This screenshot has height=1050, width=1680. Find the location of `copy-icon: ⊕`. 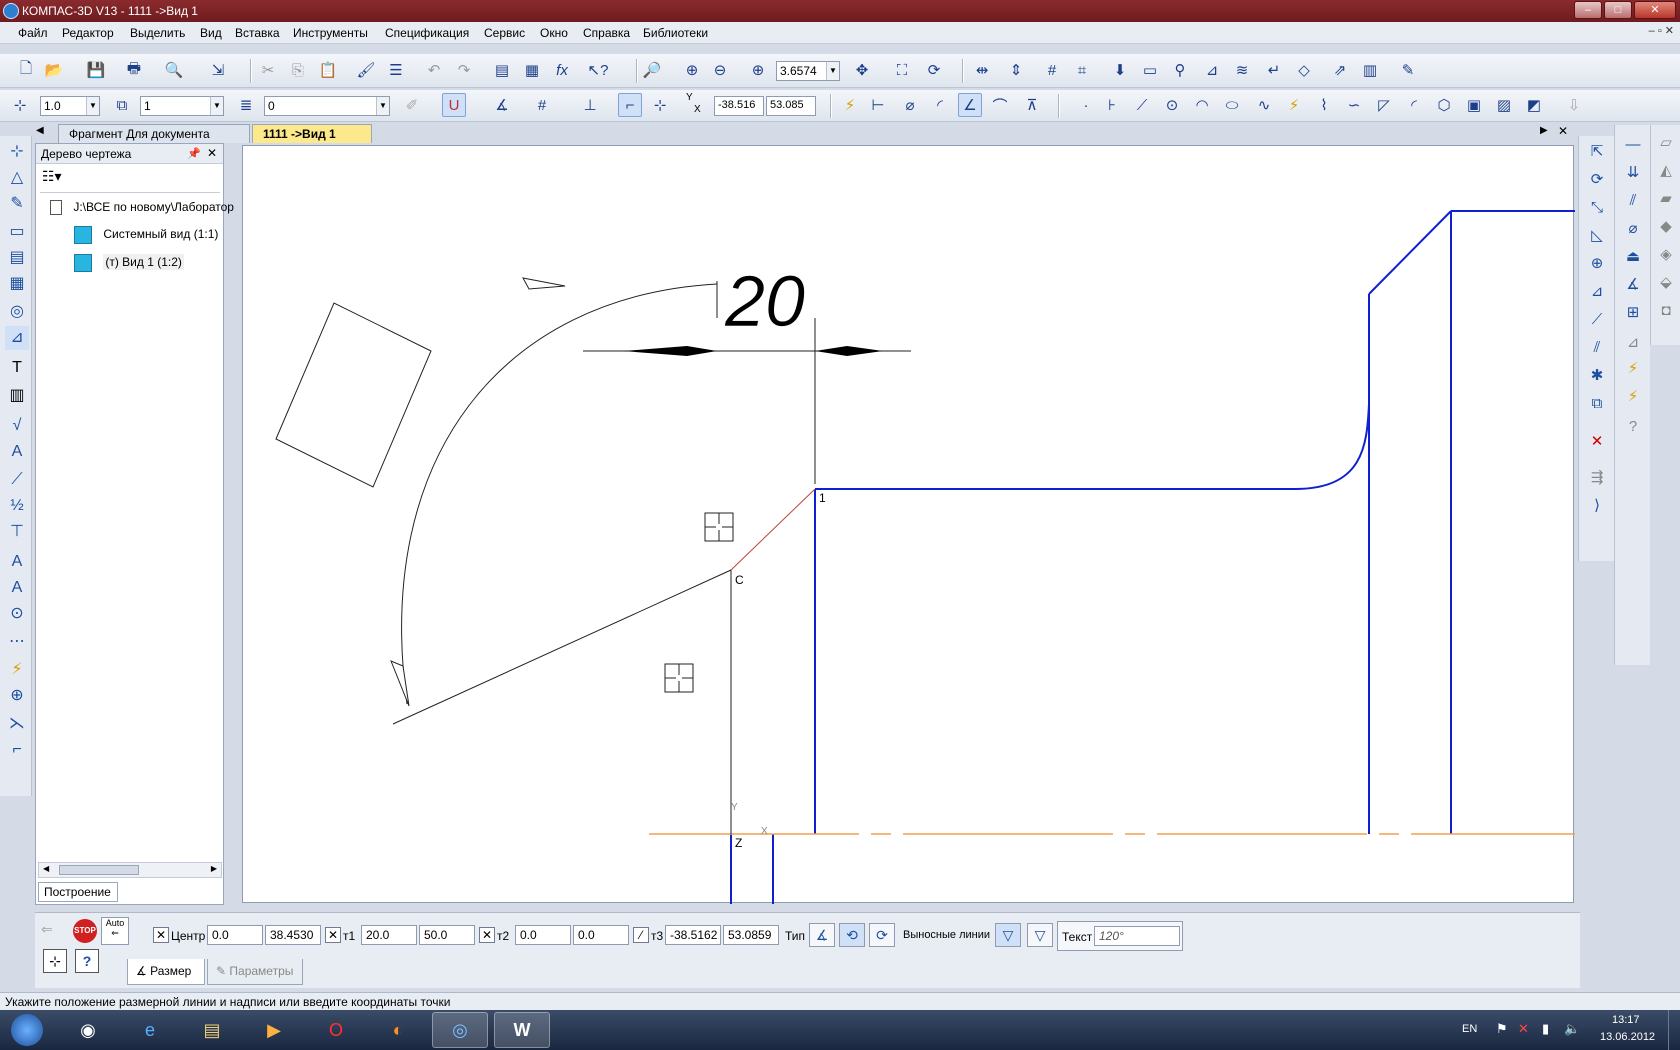

copy-icon: ⊕ is located at coordinates (1597, 264).